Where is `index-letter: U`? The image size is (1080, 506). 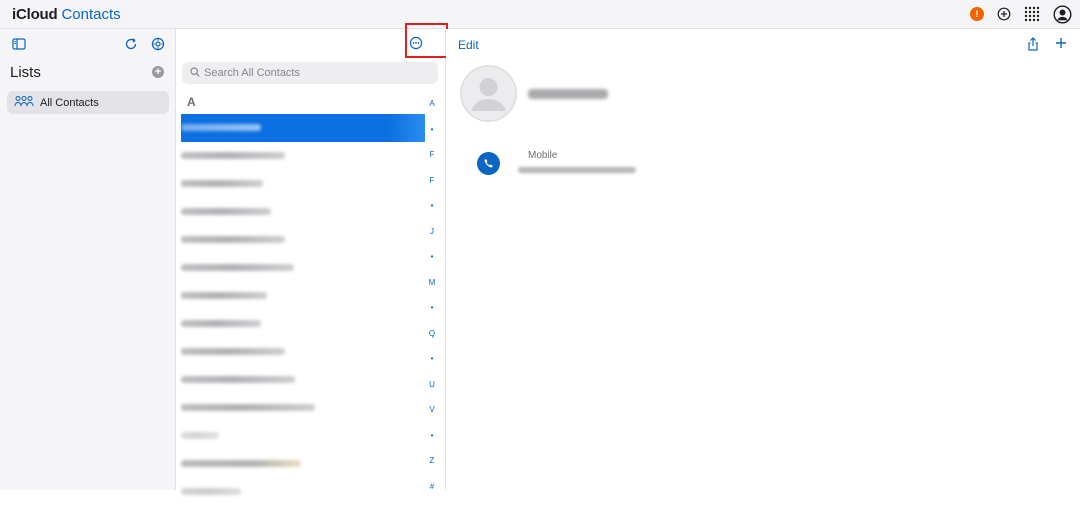 index-letter: U is located at coordinates (432, 384).